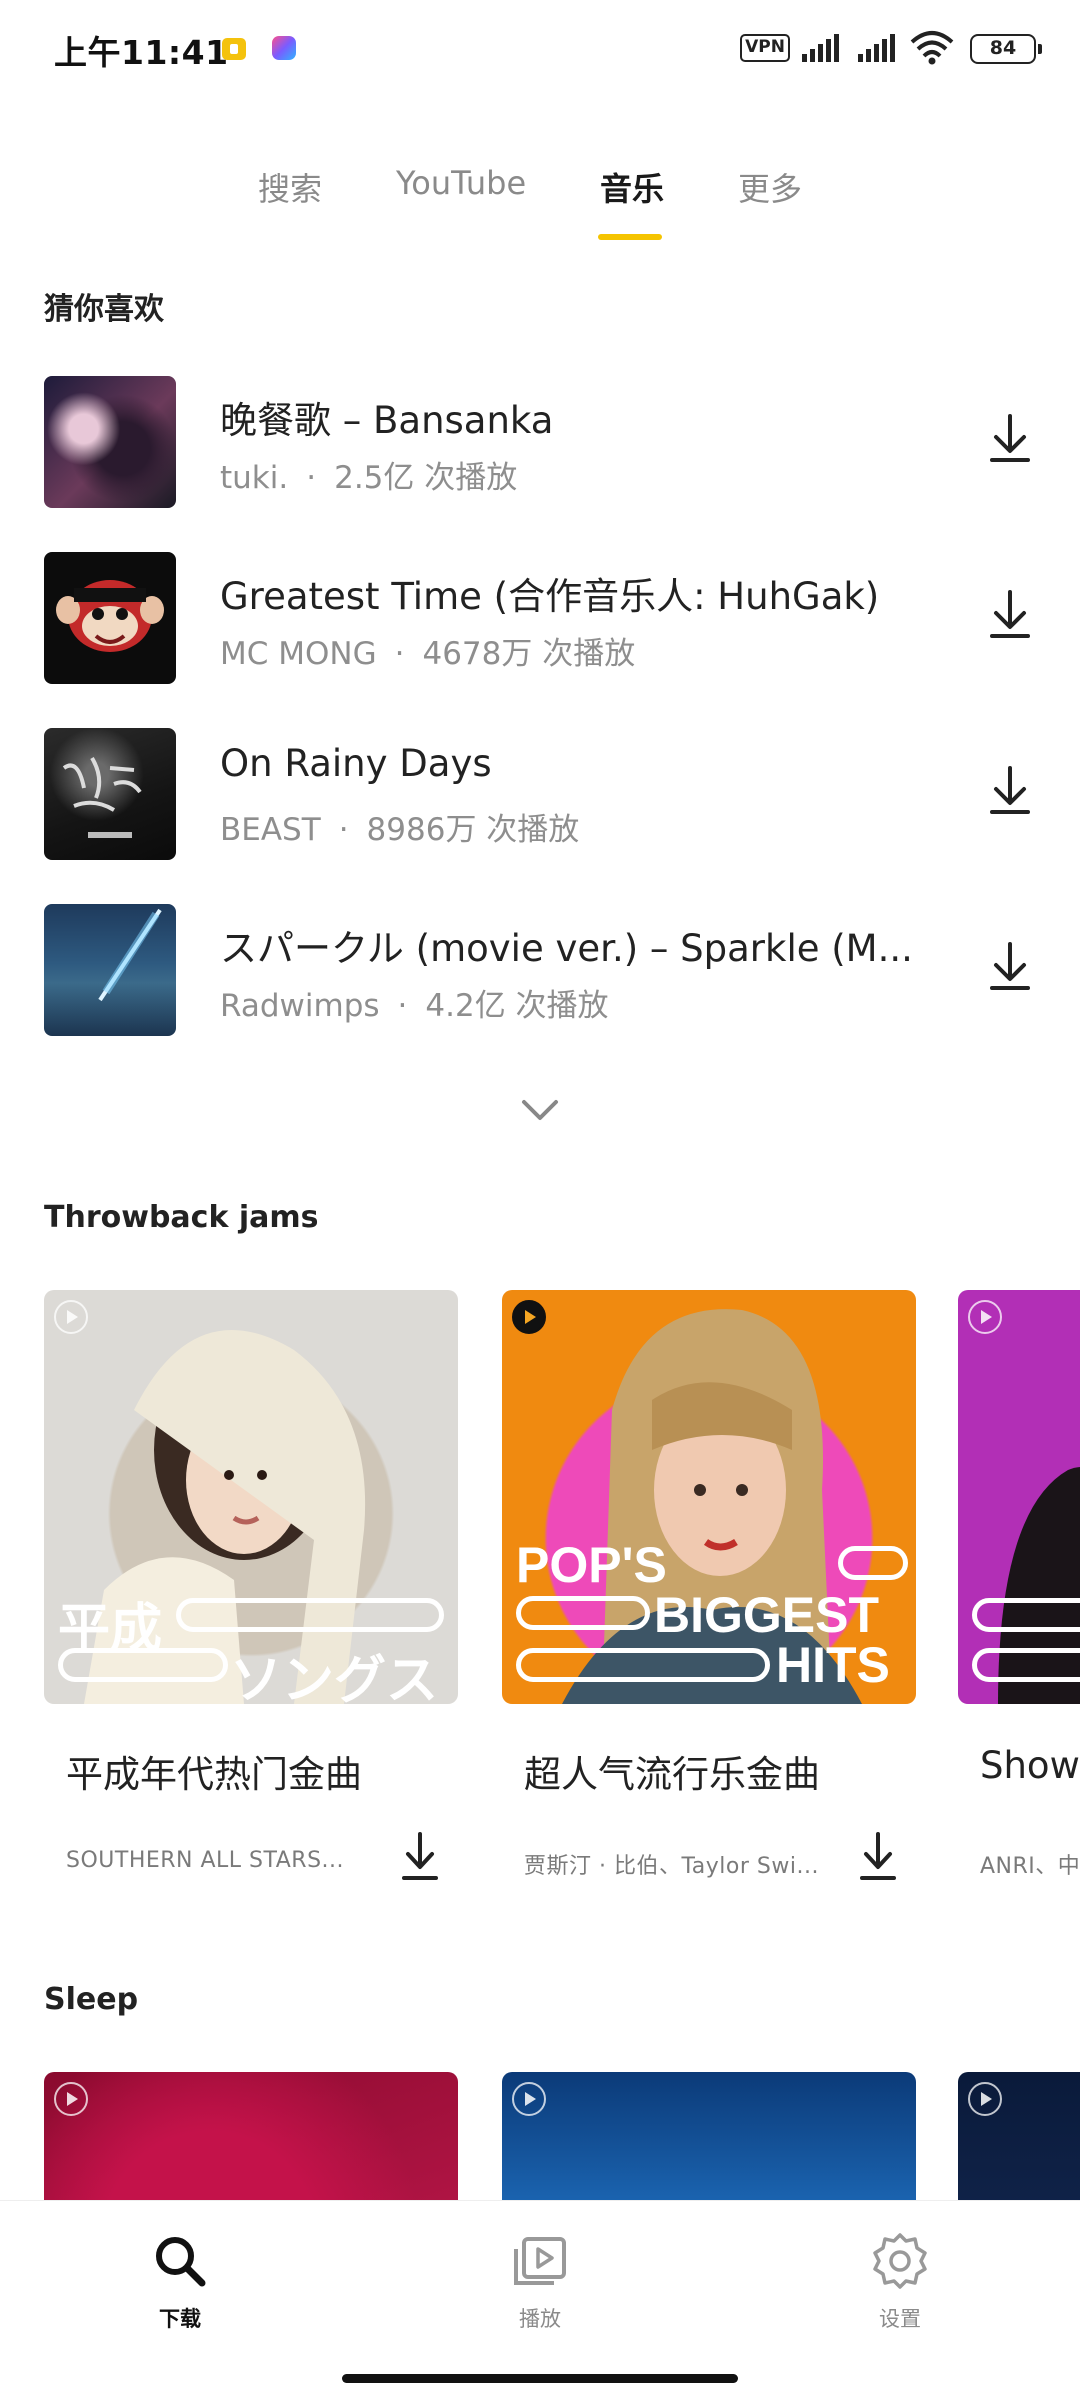 The image size is (1080, 2400). Describe the element at coordinates (540, 1110) in the screenshot. I see `chevron-down-icon` at that location.